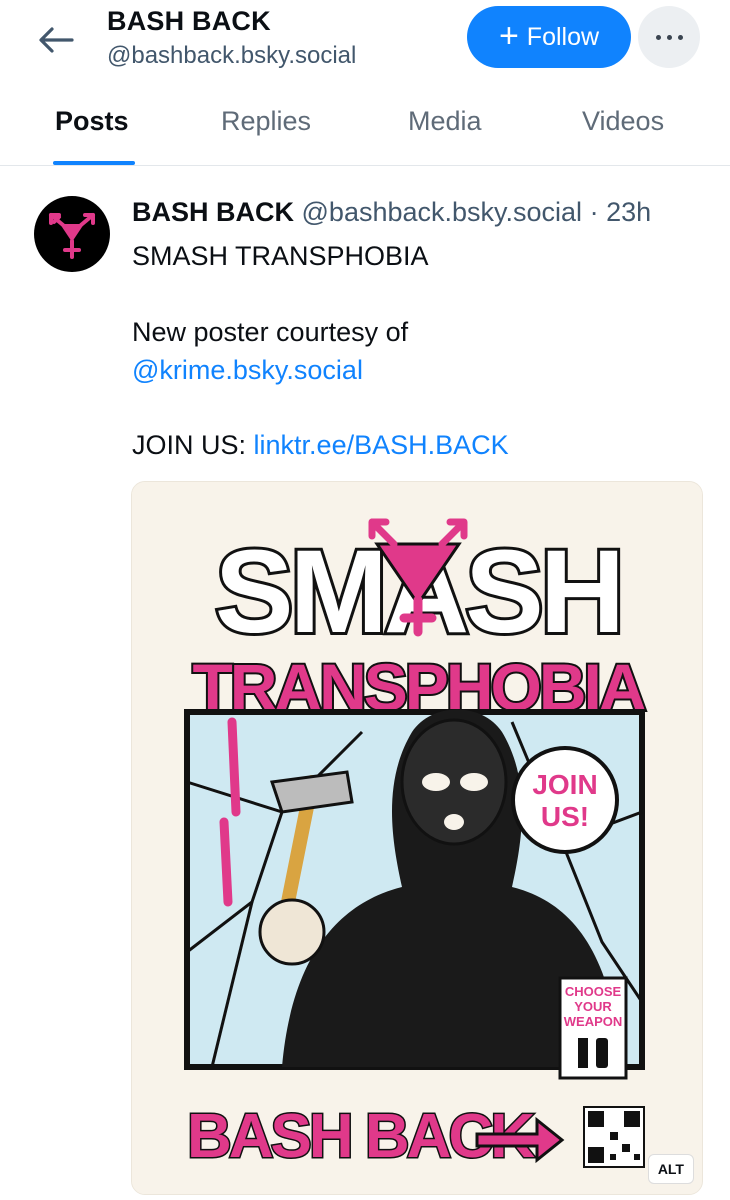  What do you see at coordinates (593, 1006) in the screenshot?
I see `poster-sign-line: YOUR` at bounding box center [593, 1006].